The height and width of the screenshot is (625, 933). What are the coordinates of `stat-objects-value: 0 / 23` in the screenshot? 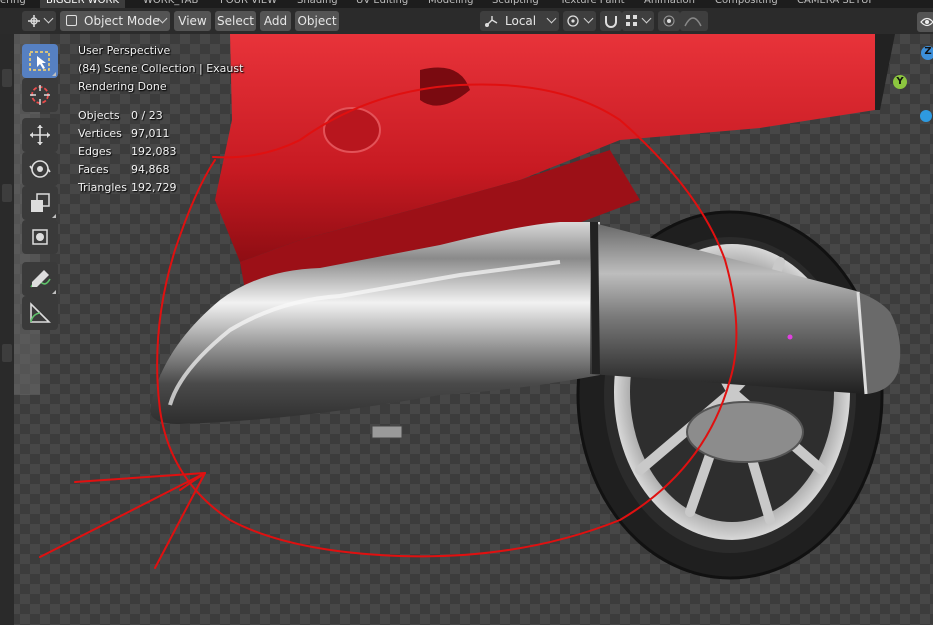 It's located at (147, 115).